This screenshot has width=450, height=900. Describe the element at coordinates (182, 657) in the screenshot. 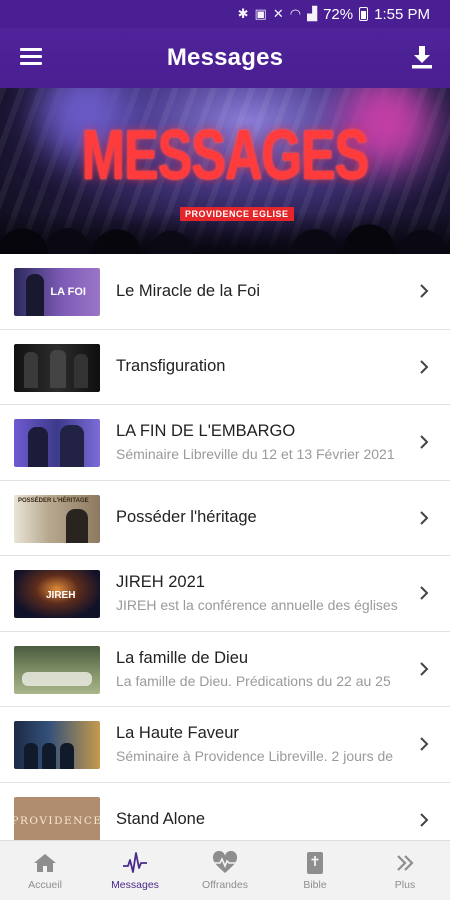

I see `message-title: La famille de Dieu` at that location.